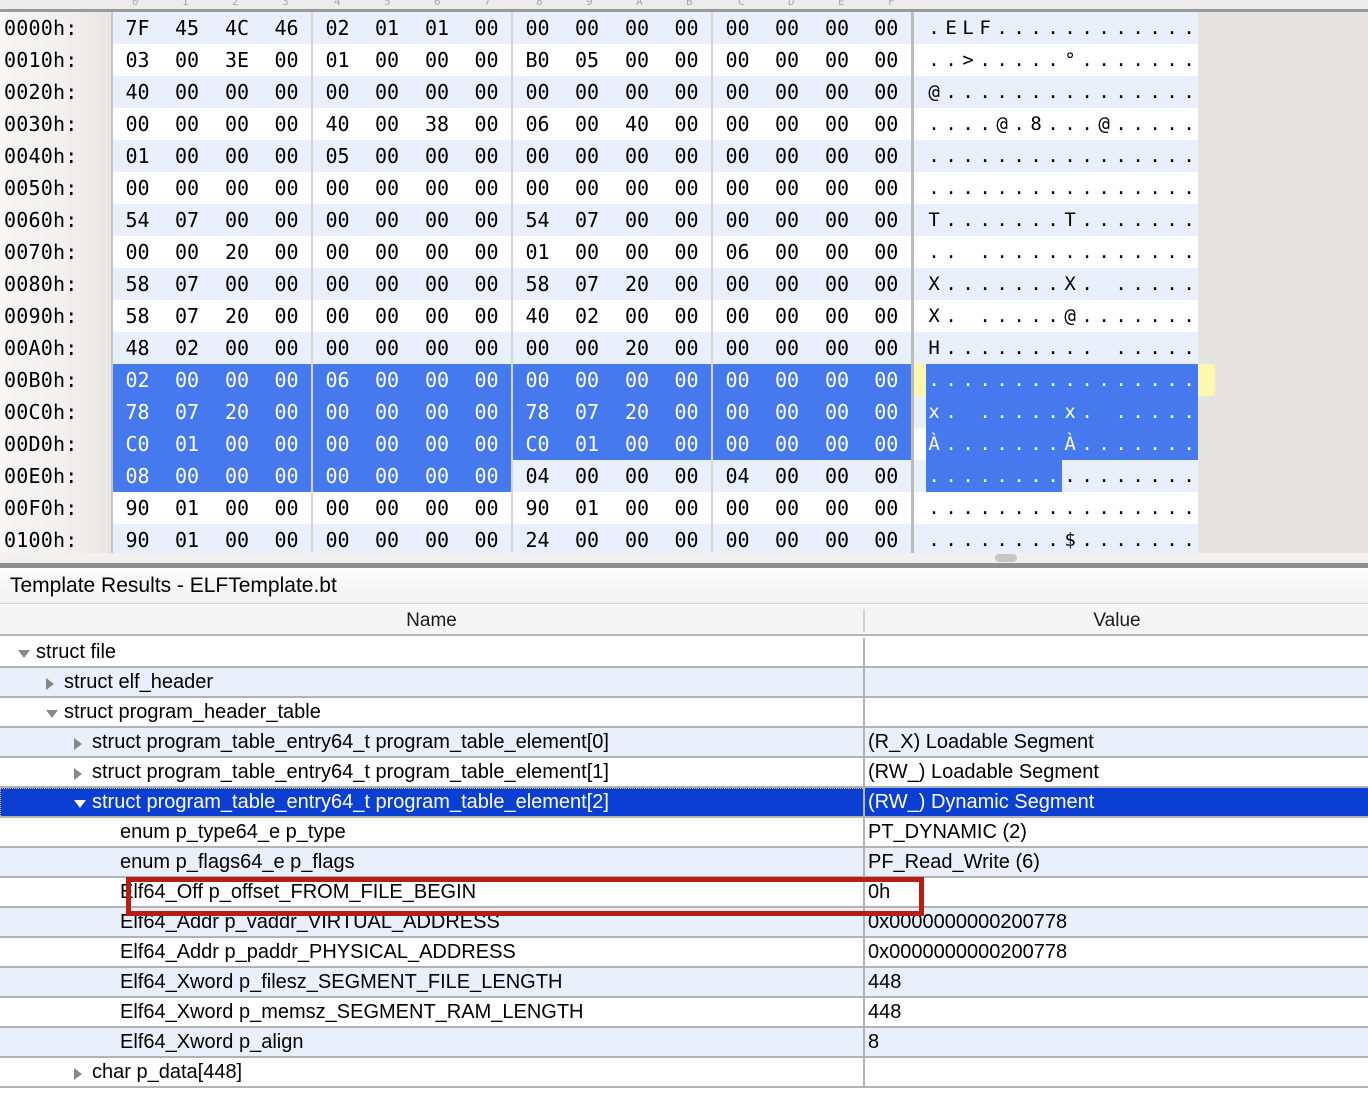  Describe the element at coordinates (187, 412) in the screenshot. I see `hex-byte-cell: 07` at that location.